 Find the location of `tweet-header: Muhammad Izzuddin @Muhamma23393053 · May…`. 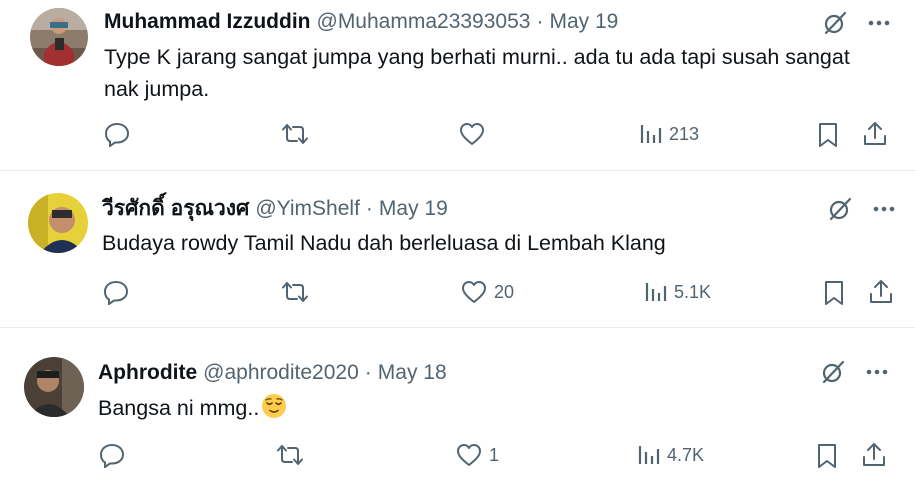

tweet-header: Muhammad Izzuddin @Muhamma23393053 · May… is located at coordinates (361, 22).